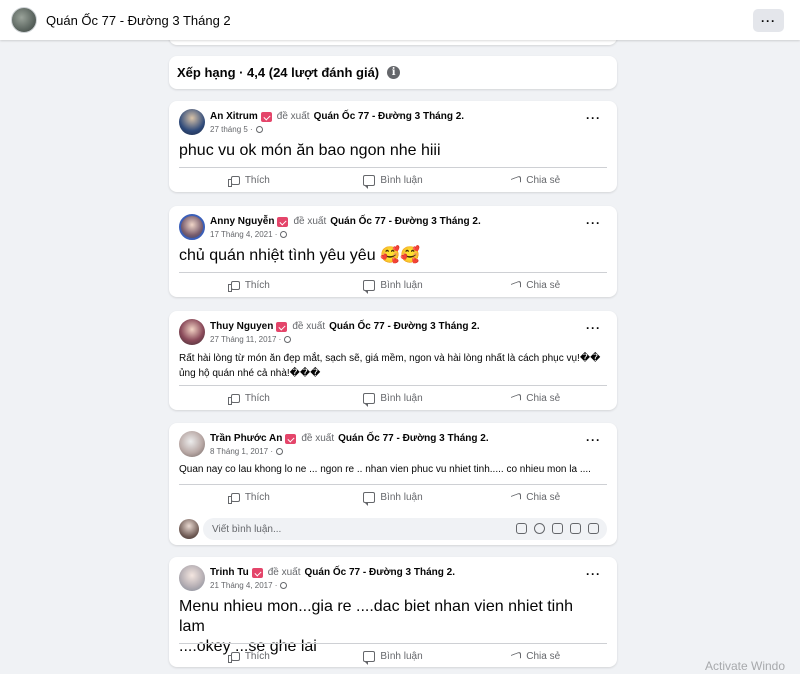 The image size is (800, 674). What do you see at coordinates (768, 20) in the screenshot?
I see `page-more-button: ···` at bounding box center [768, 20].